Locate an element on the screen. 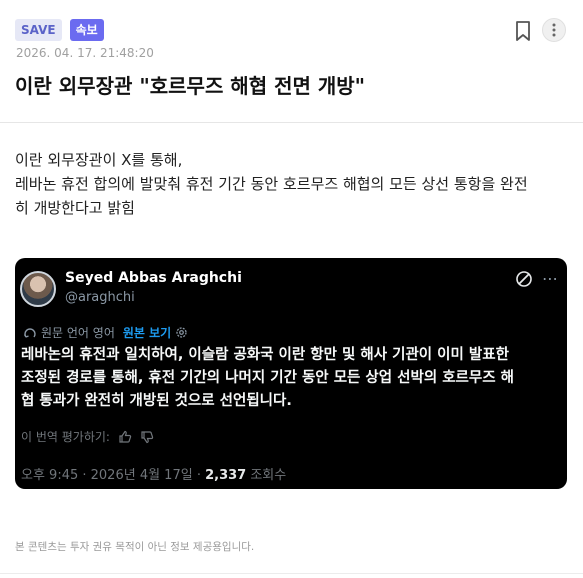  views-count: 2,337 is located at coordinates (226, 475).